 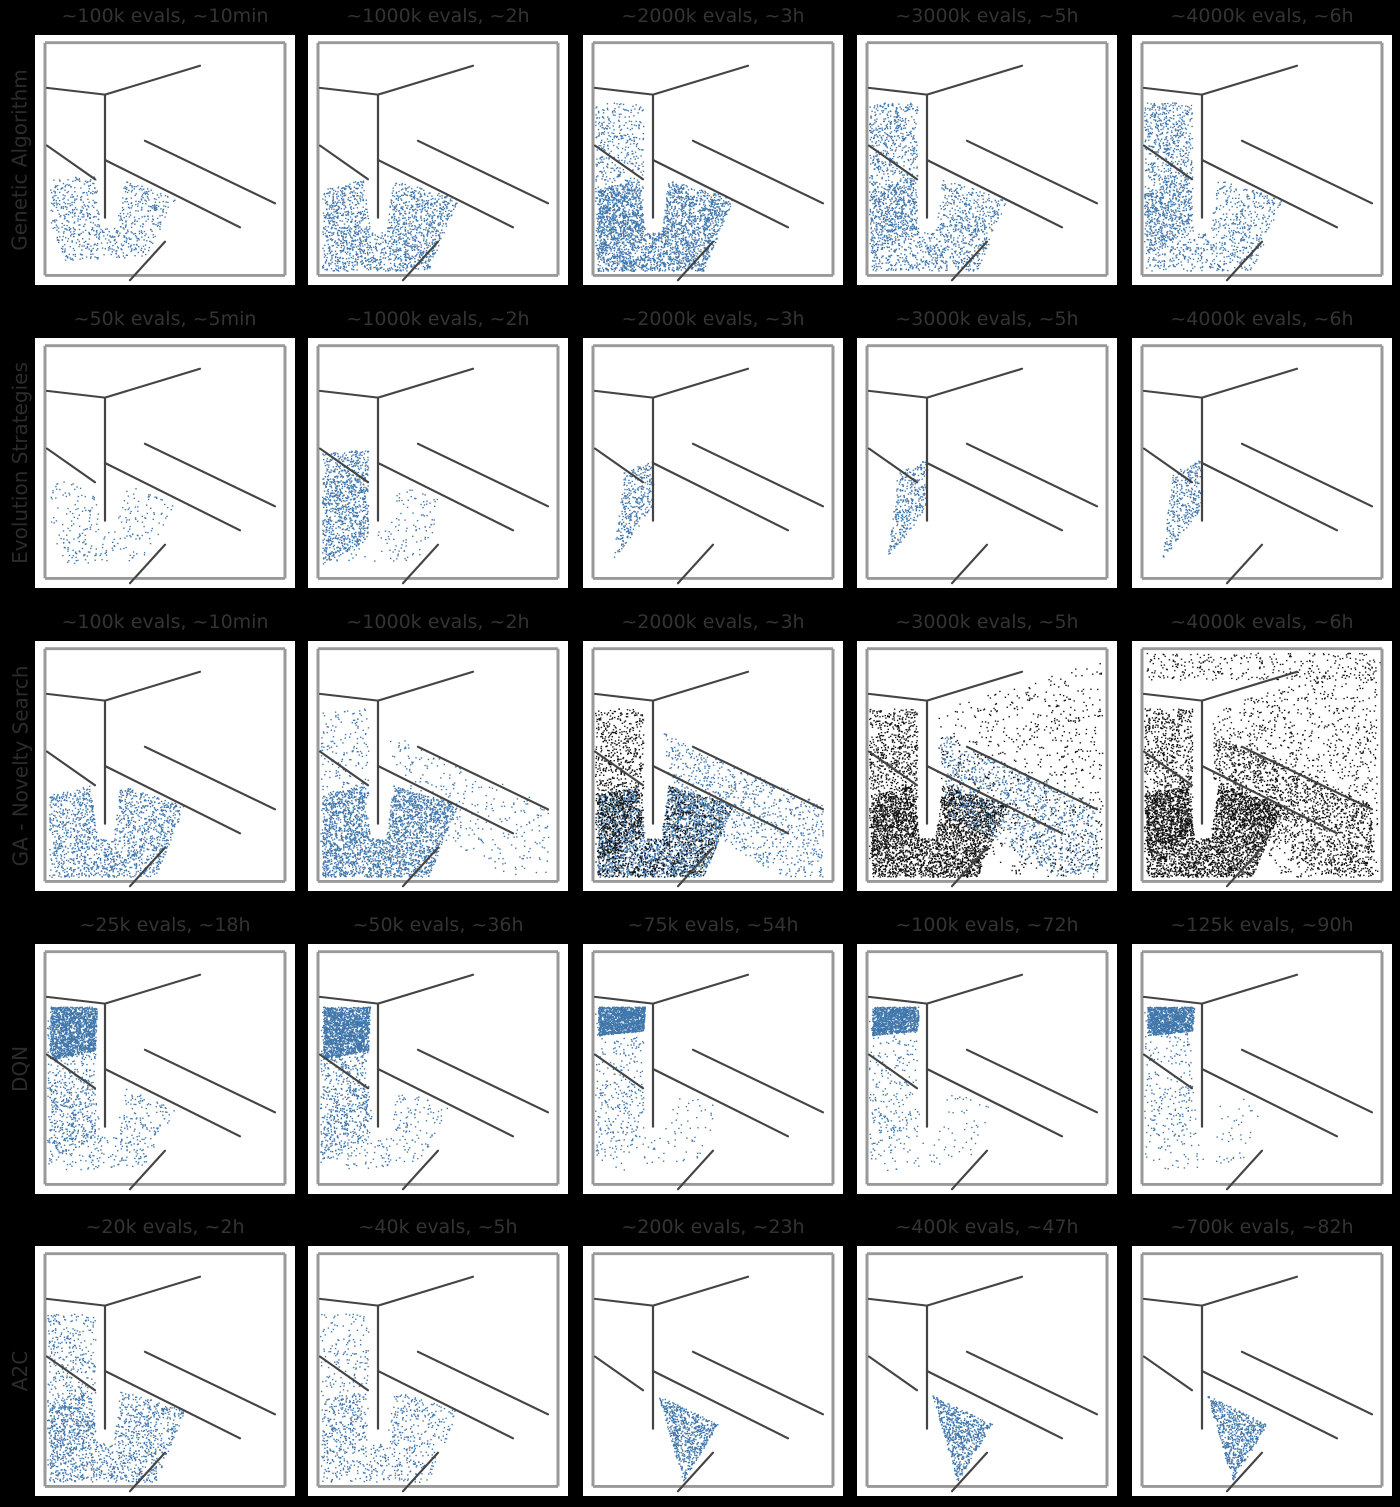 What do you see at coordinates (165, 1227) in the screenshot?
I see `panel-title: ~20k evals, ~2h` at bounding box center [165, 1227].